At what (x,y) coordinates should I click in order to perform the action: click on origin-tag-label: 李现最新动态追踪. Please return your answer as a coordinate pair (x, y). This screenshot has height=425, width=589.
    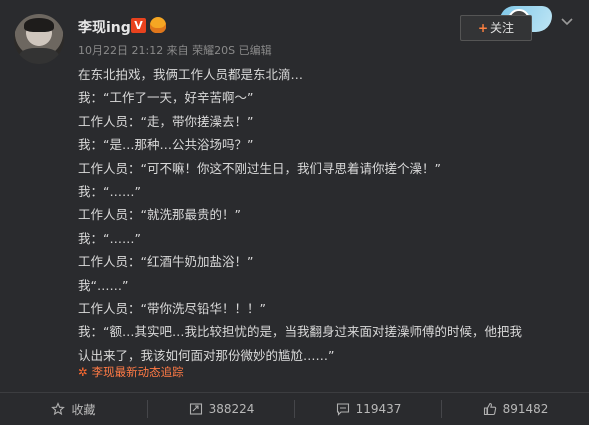
    Looking at the image, I should click on (137, 372).